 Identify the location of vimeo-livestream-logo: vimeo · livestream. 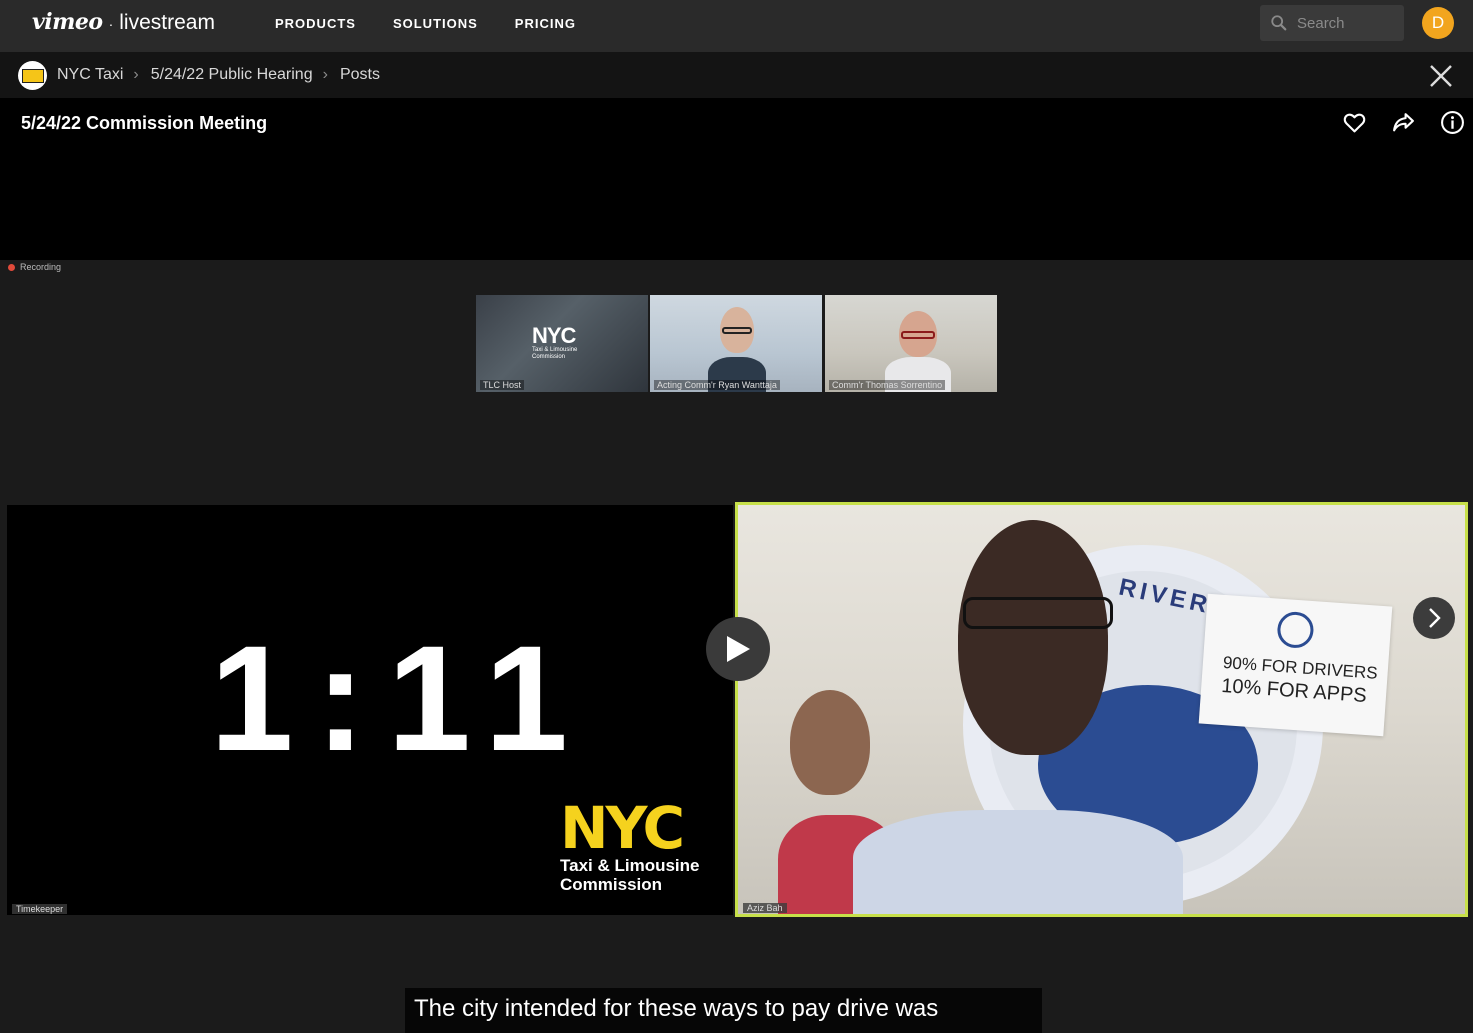
(123, 22).